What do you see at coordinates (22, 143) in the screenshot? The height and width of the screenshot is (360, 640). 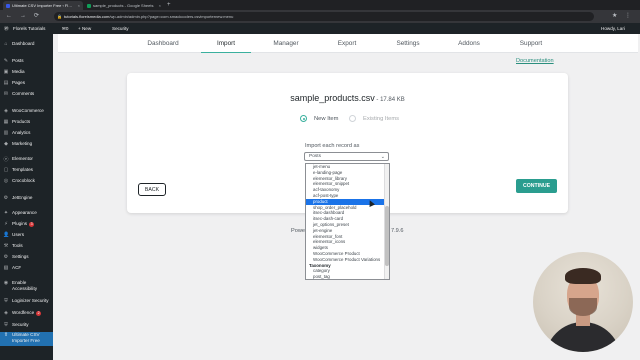 I see `sidebar-item-label: Marketing` at bounding box center [22, 143].